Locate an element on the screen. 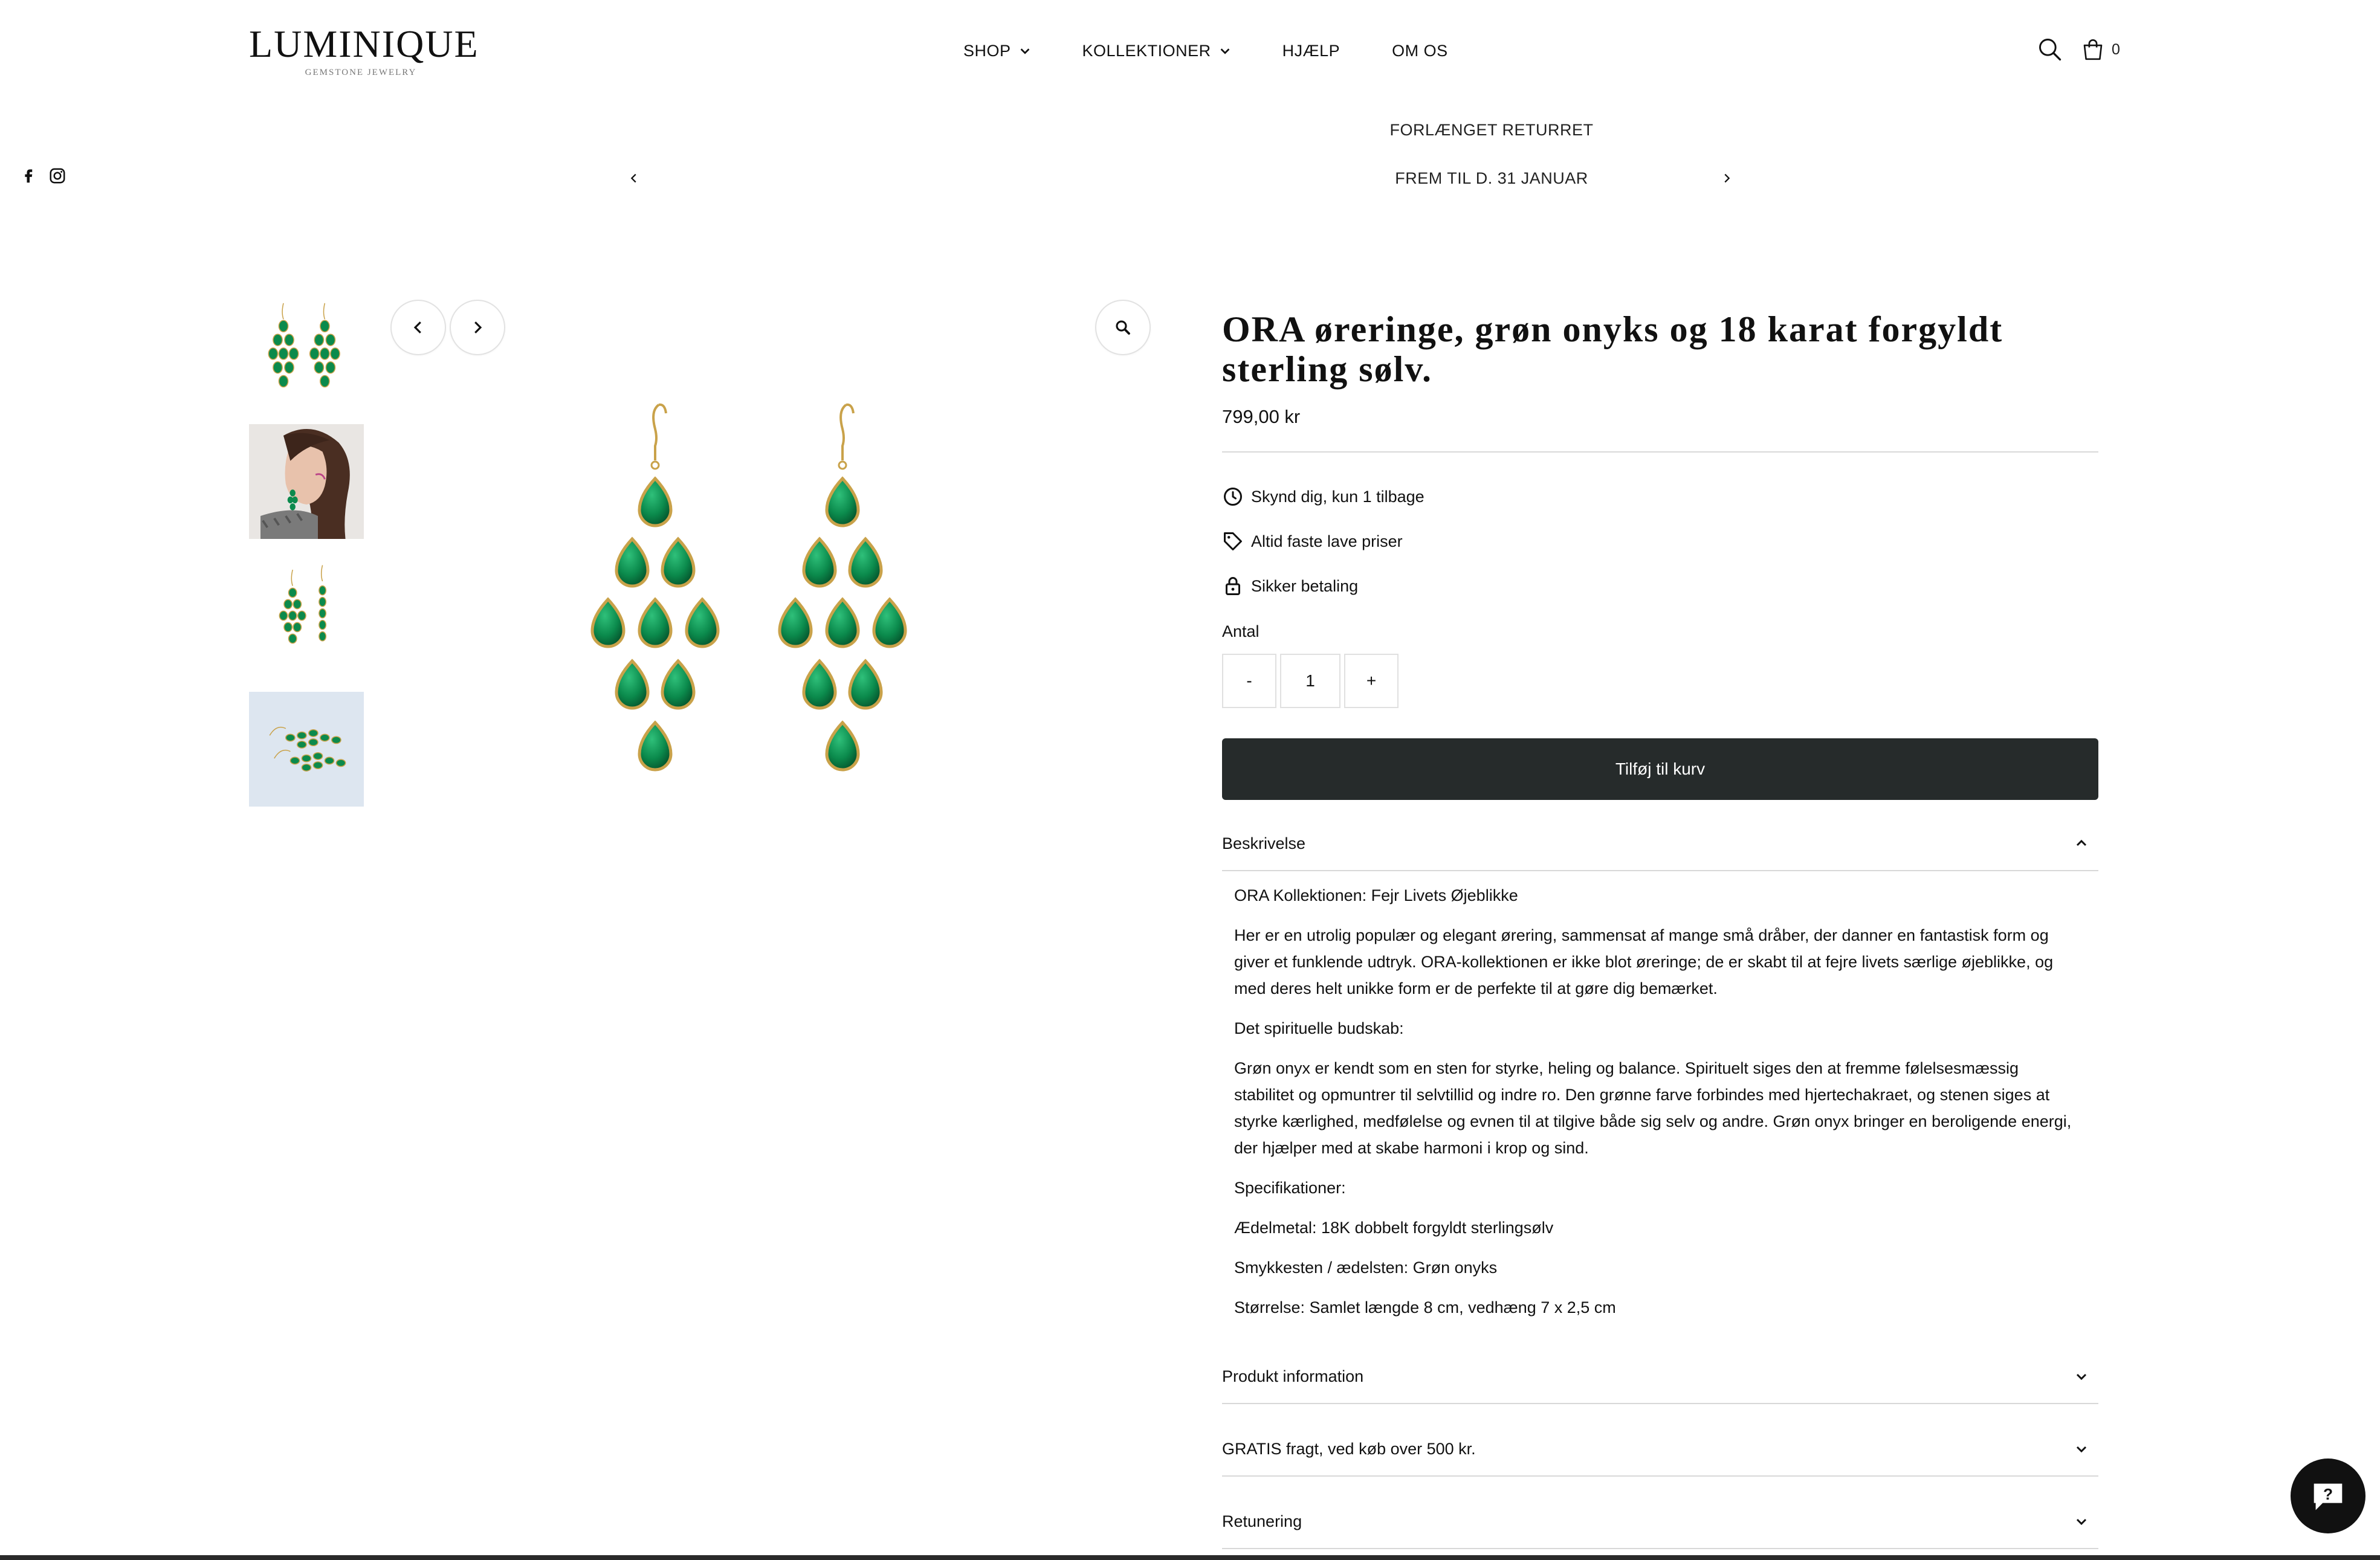 The height and width of the screenshot is (1560, 2380). chevron-up-icon is located at coordinates (2081, 842).